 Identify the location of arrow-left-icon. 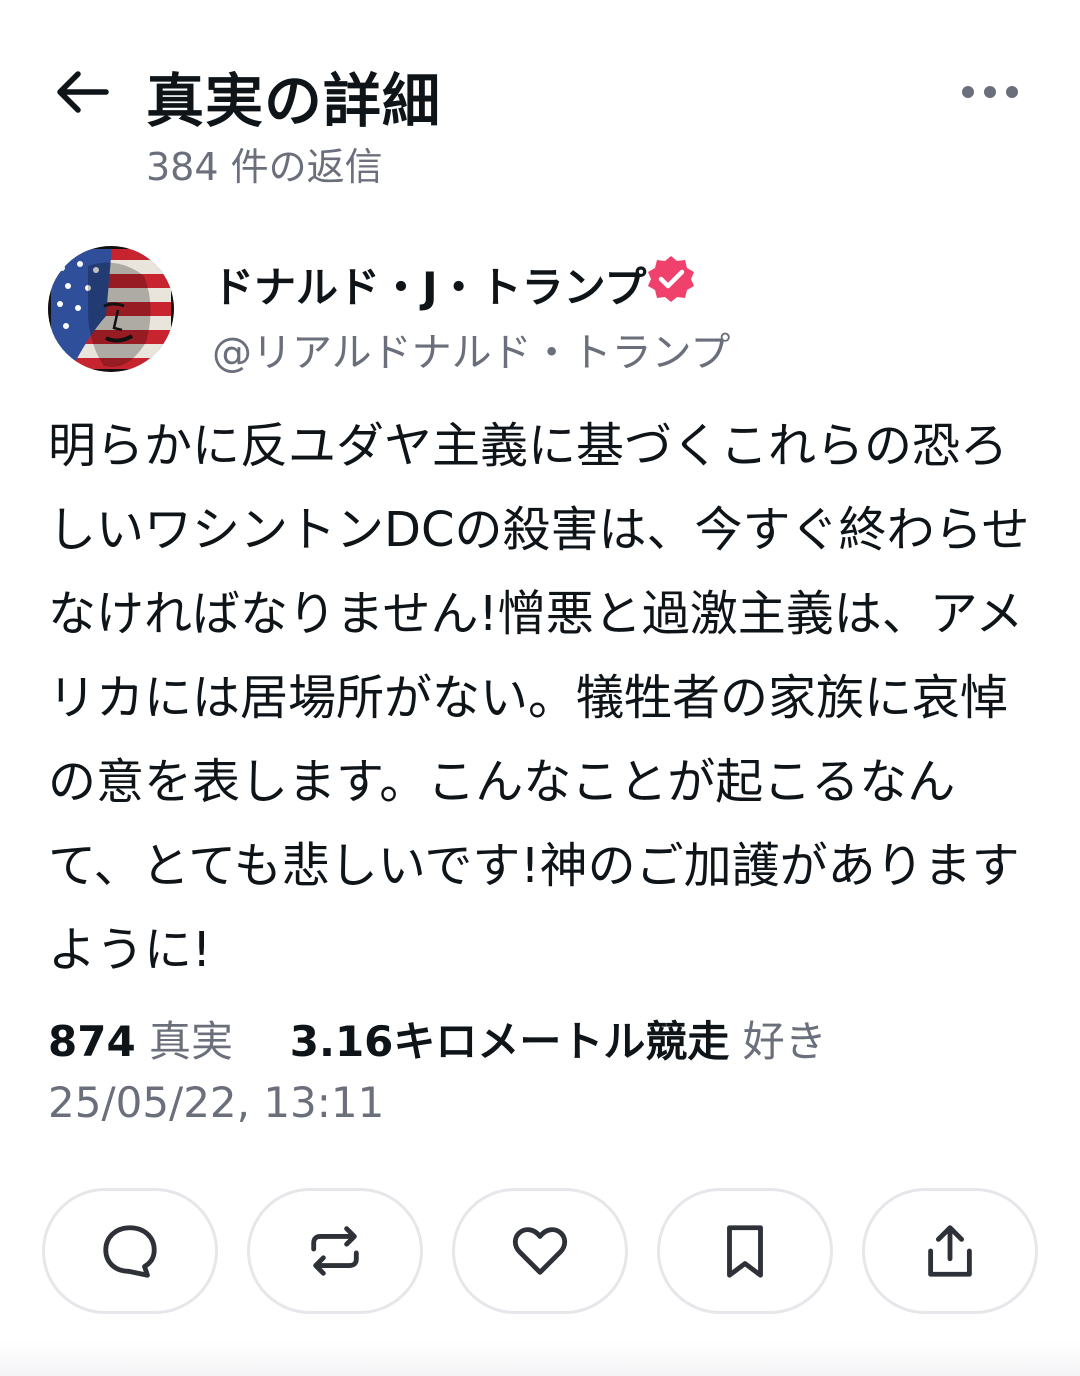
(83, 92).